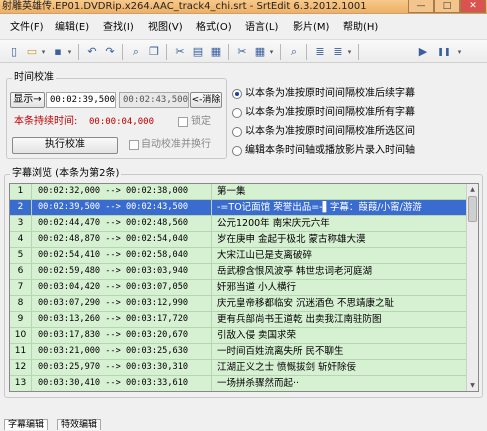 This screenshot has width=487, height=431. Describe the element at coordinates (43, 52) in the screenshot. I see `open-dropdown-icon: ▾` at that location.